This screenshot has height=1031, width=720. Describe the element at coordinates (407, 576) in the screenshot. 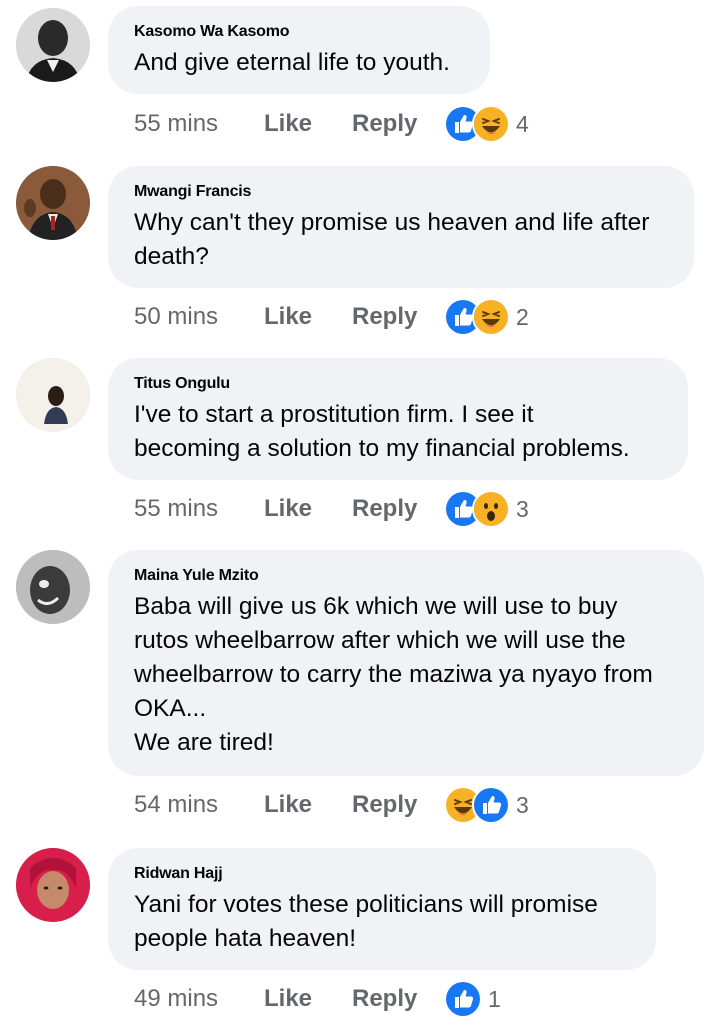

I see `comment-author: Maina Yule Mzito` at that location.